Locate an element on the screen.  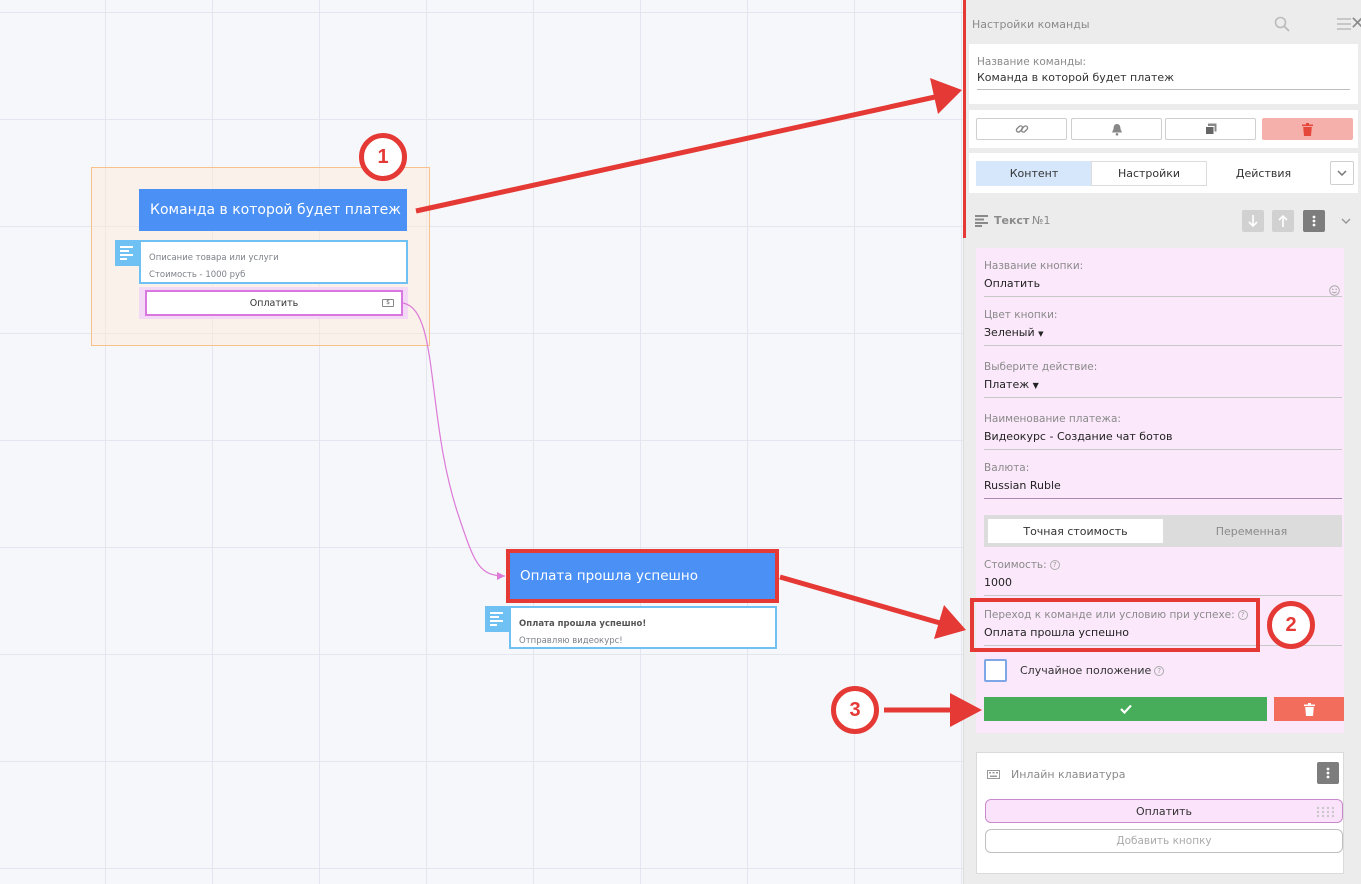
annotation-badge-1: 1 is located at coordinates (383, 157).